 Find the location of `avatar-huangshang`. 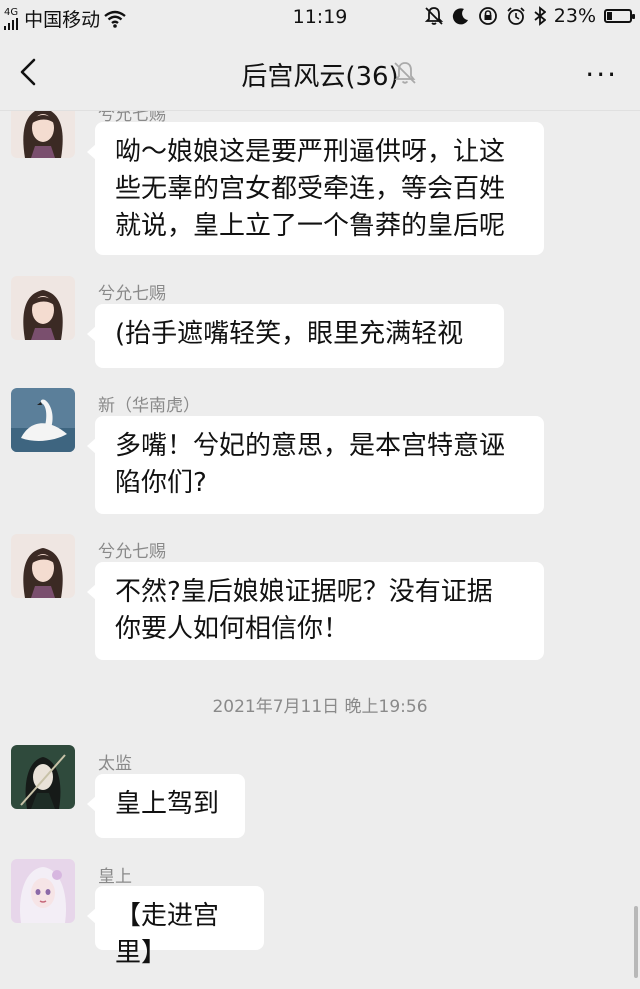

avatar-huangshang is located at coordinates (43, 891).